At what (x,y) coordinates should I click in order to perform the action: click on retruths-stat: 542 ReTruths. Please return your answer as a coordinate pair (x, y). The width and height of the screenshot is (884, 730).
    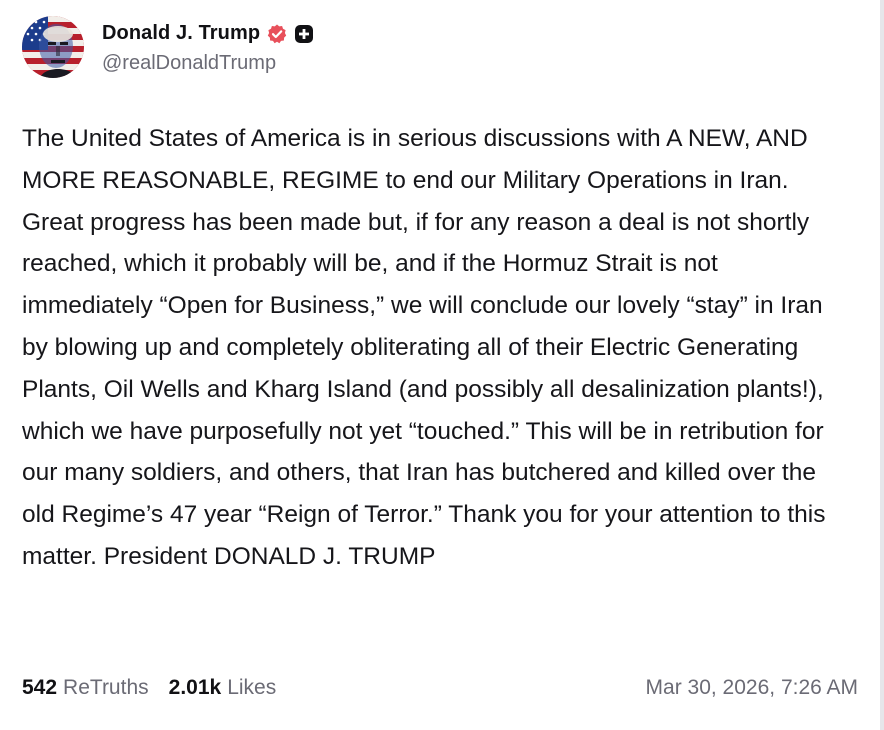
    Looking at the image, I should click on (85, 688).